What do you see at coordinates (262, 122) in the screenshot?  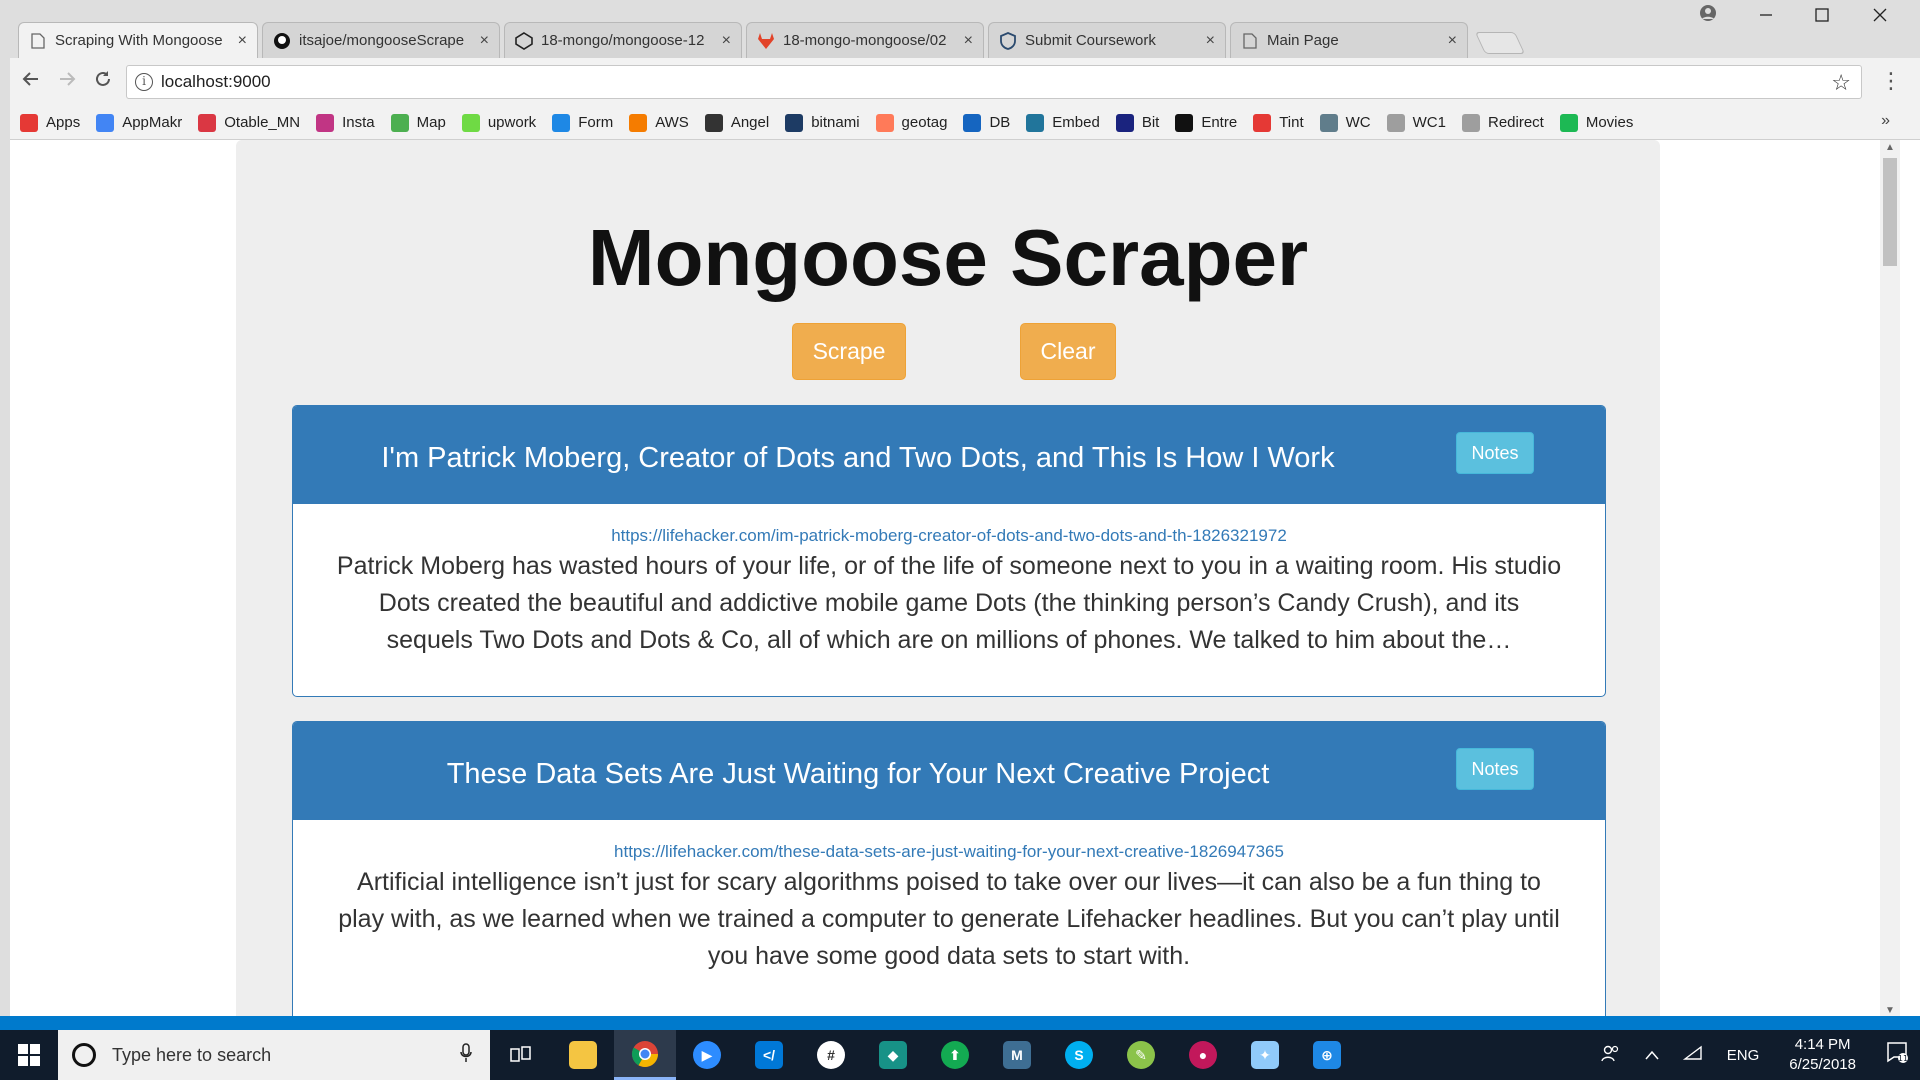 I see `bookmark-label: Otable_MN` at bounding box center [262, 122].